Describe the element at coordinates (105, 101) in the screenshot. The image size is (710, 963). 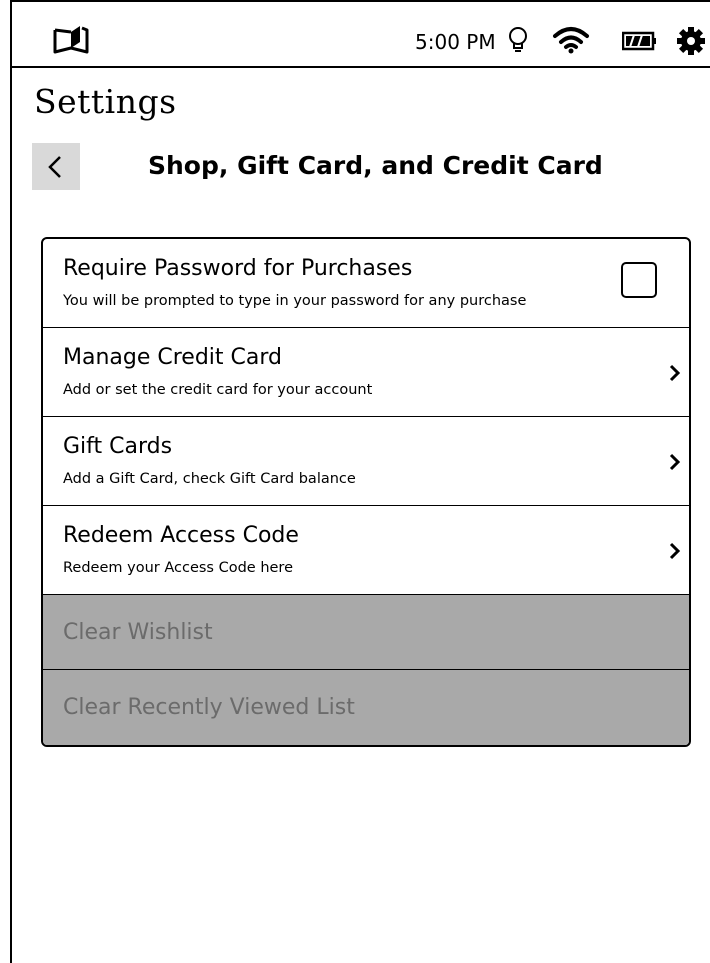
I see `page-title: Settings` at that location.